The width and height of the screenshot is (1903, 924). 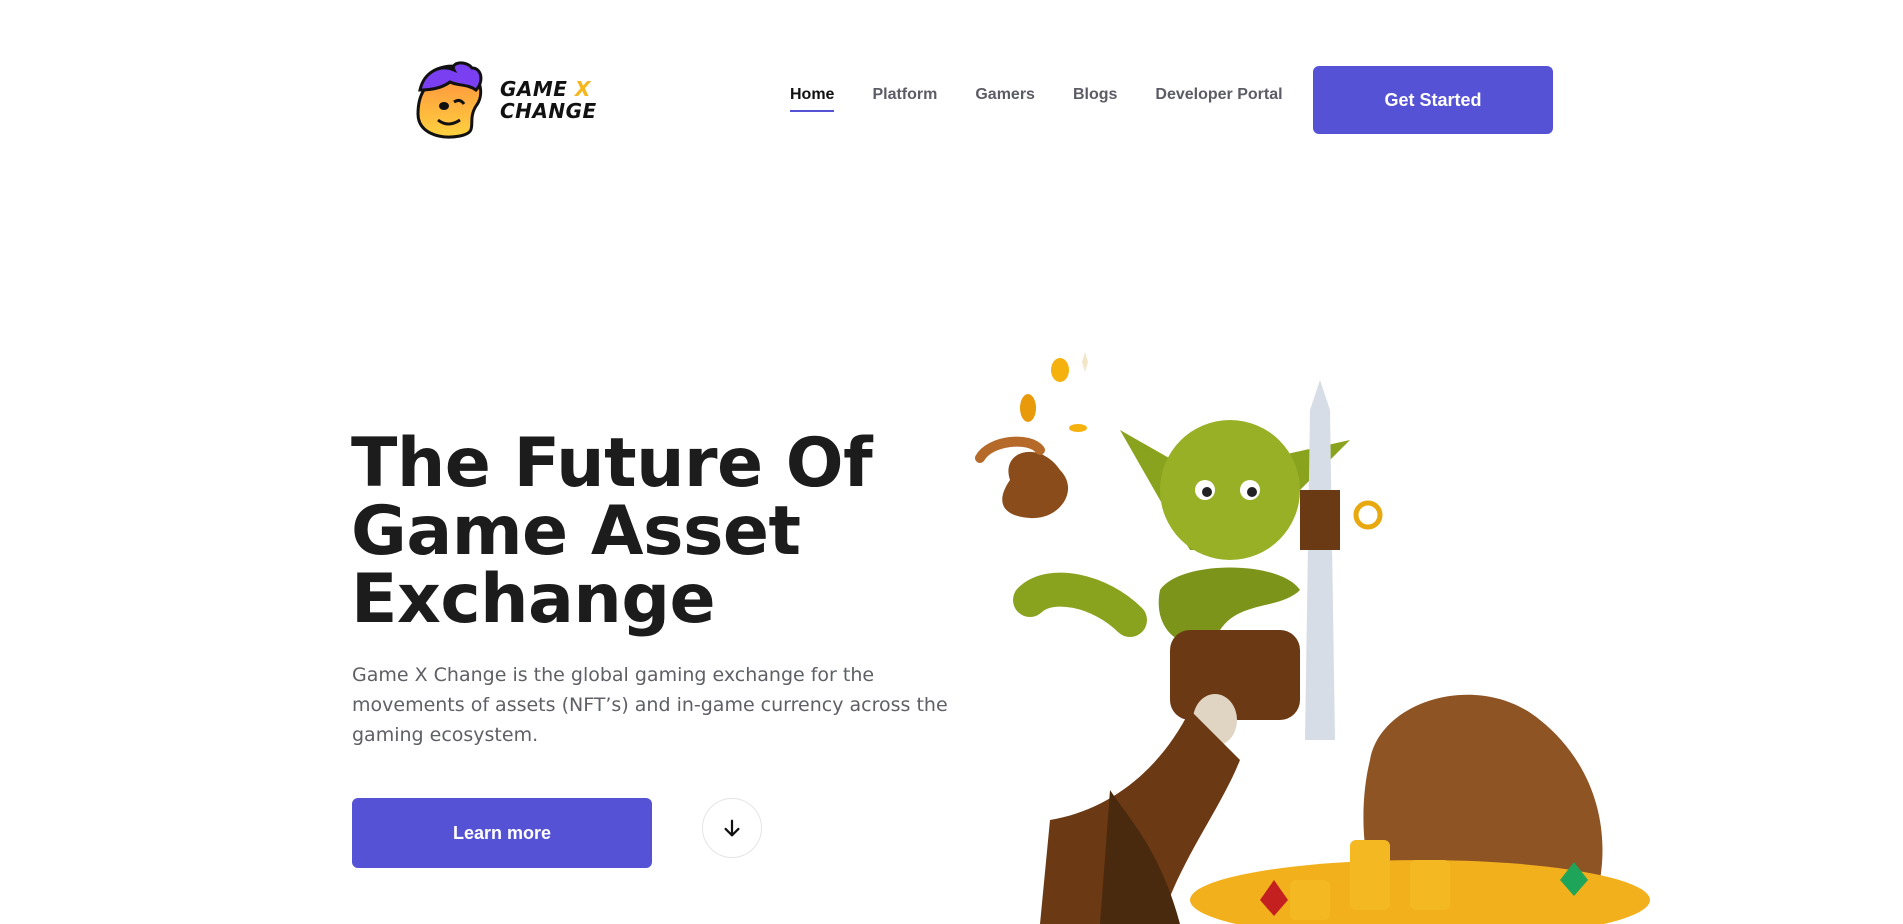 What do you see at coordinates (548, 111) in the screenshot?
I see `brand-line2: CHANGE` at bounding box center [548, 111].